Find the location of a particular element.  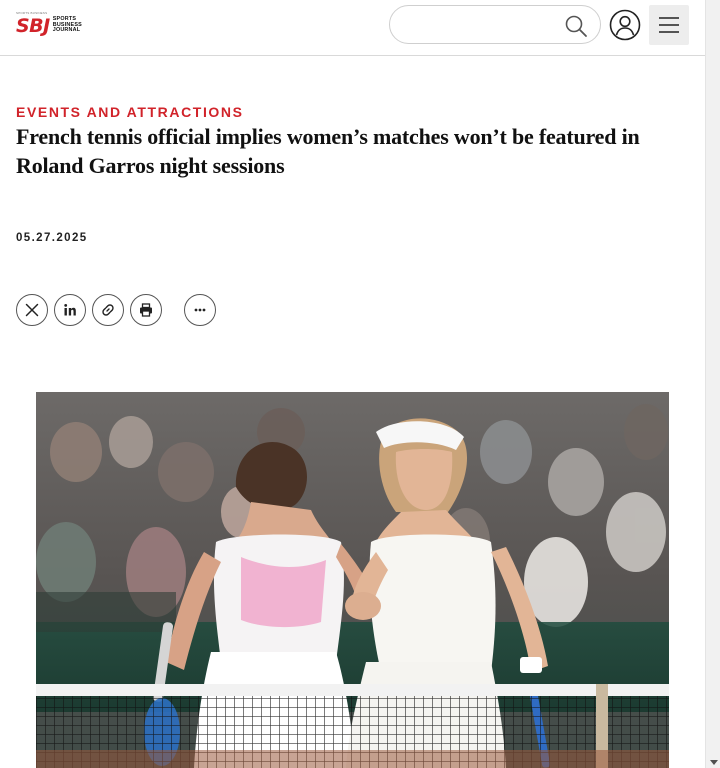

article-date: 05.27.2025 is located at coordinates (52, 238).